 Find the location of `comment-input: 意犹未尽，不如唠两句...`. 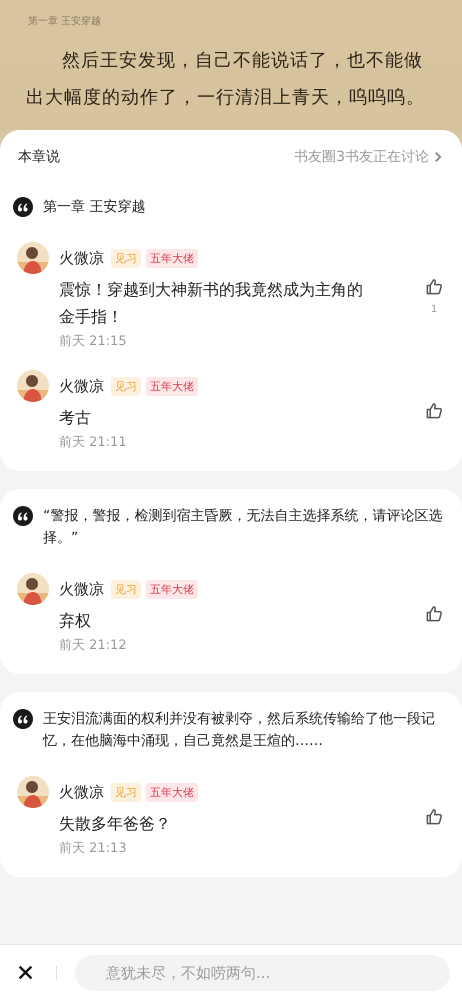

comment-input: 意犹未尽，不如唠两句... is located at coordinates (262, 972).